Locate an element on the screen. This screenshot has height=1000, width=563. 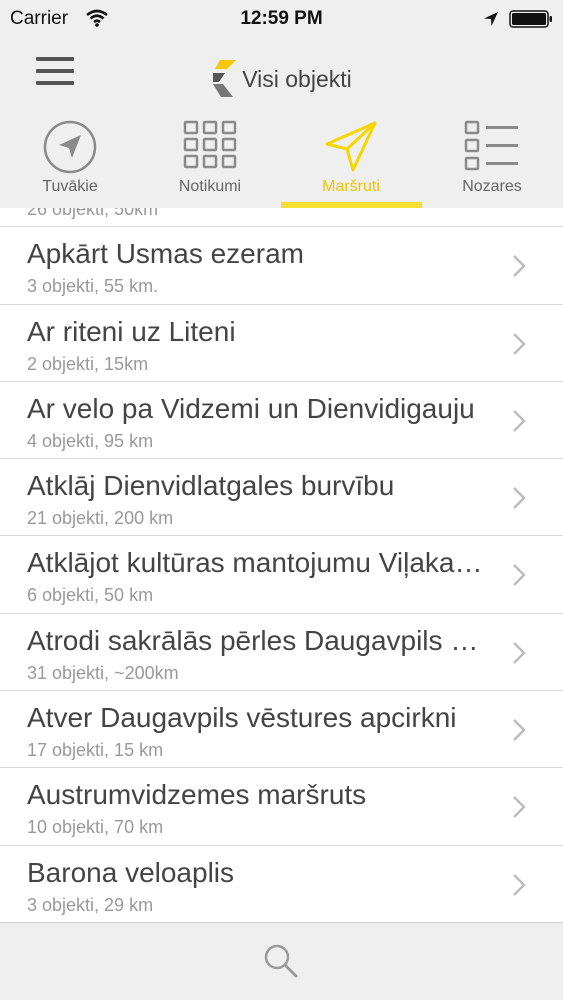
route-subtitle: 4 objekti, 95 km is located at coordinates (90, 440).